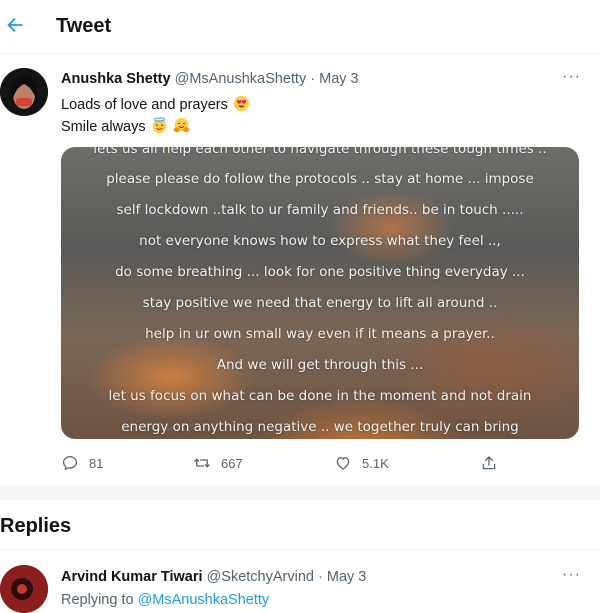  I want to click on author-name: Anushka Shetty, so click(116, 79).